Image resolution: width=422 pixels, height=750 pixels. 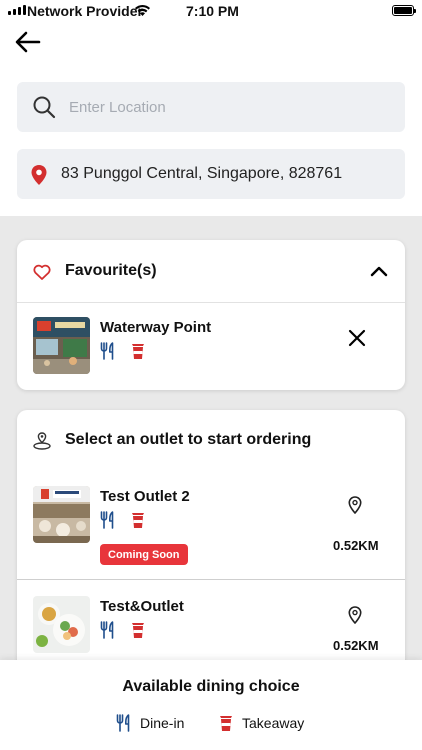 I want to click on remove-favourite-button, so click(x=357, y=338).